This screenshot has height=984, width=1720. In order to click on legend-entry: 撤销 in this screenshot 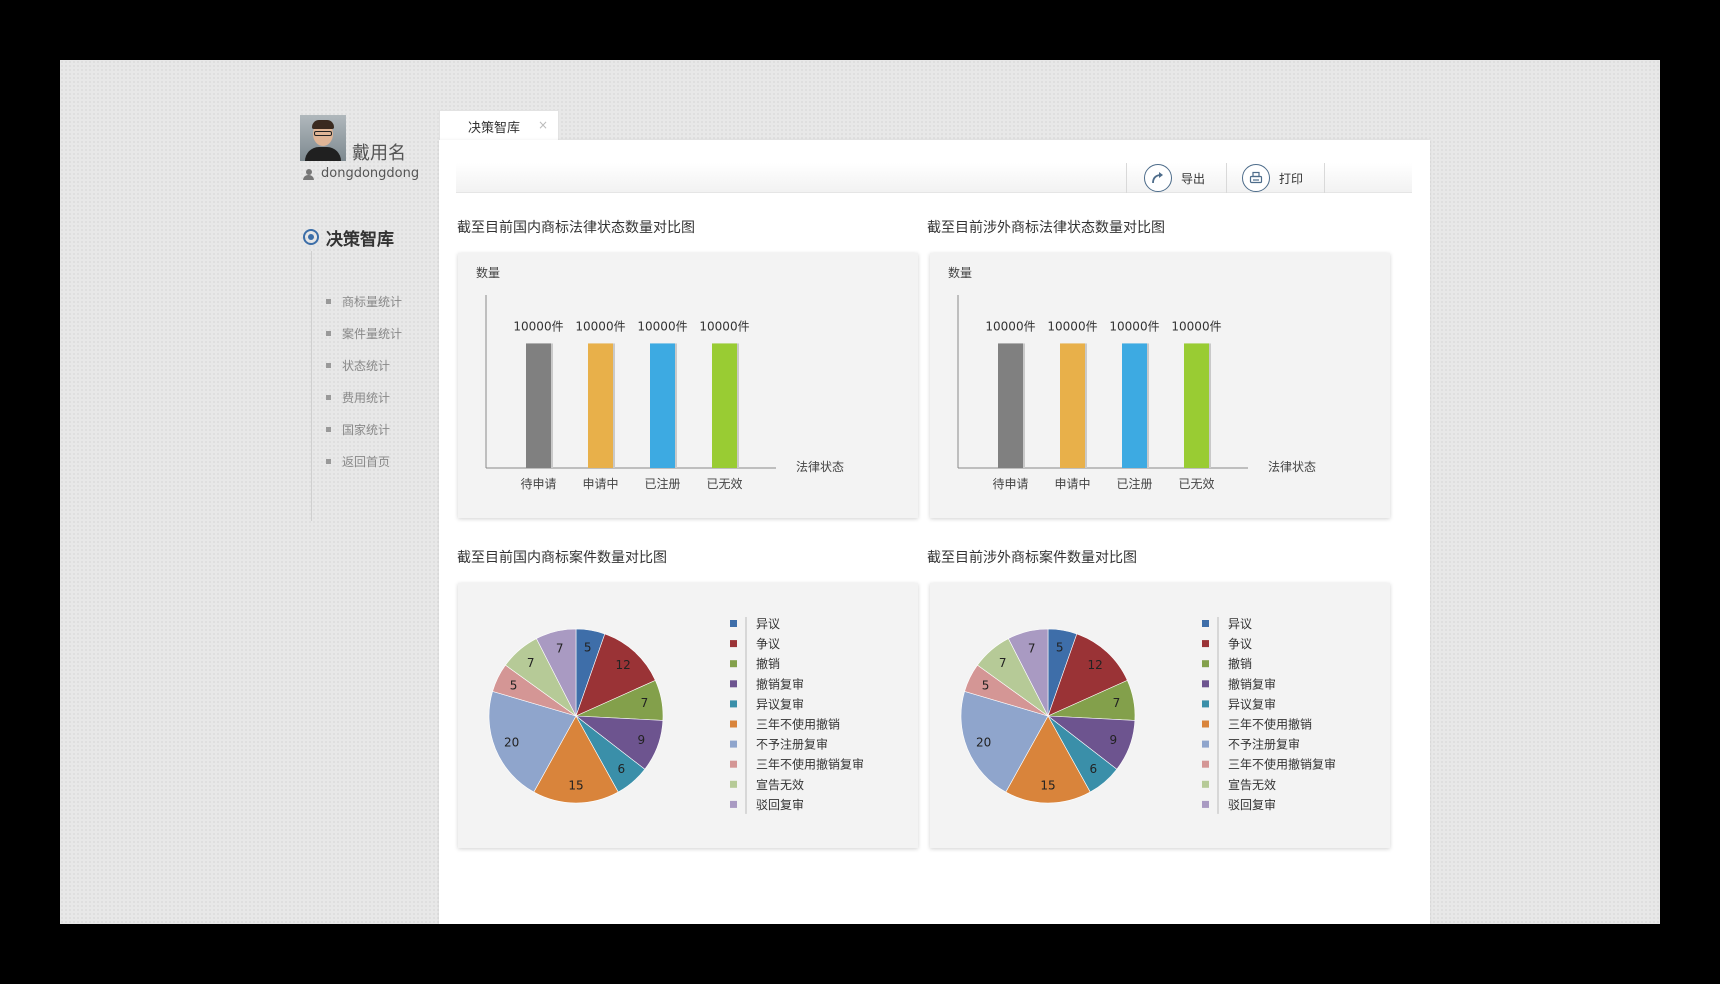, I will do `click(1240, 663)`.